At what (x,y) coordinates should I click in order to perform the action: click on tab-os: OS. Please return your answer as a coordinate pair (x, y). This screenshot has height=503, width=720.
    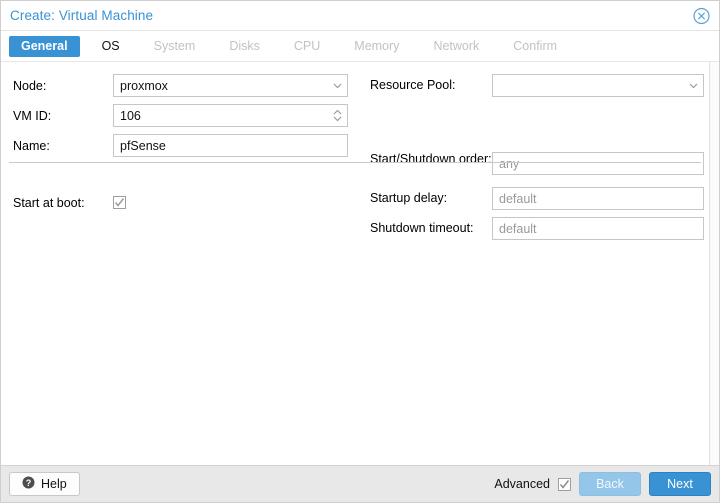
    Looking at the image, I should click on (111, 46).